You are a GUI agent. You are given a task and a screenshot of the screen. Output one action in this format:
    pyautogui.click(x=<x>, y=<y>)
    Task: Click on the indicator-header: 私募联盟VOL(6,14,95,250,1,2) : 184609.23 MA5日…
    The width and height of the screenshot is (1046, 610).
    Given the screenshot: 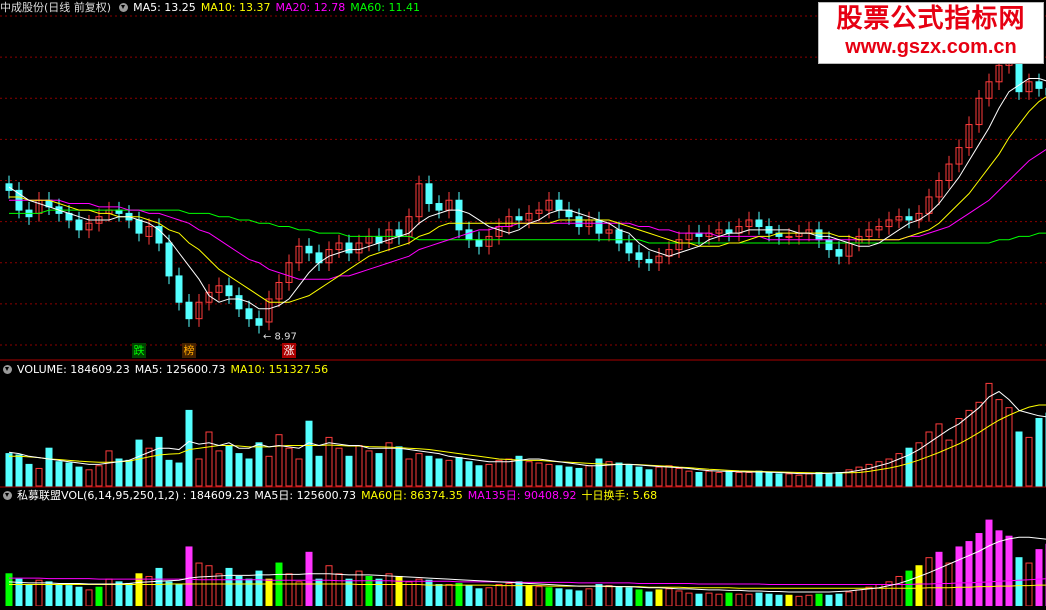 What is the action you would take?
    pyautogui.click(x=333, y=496)
    